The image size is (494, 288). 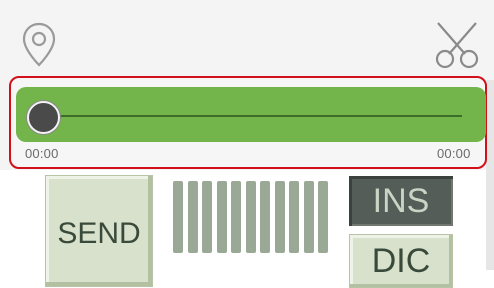 I want to click on level-meter, so click(x=253, y=217).